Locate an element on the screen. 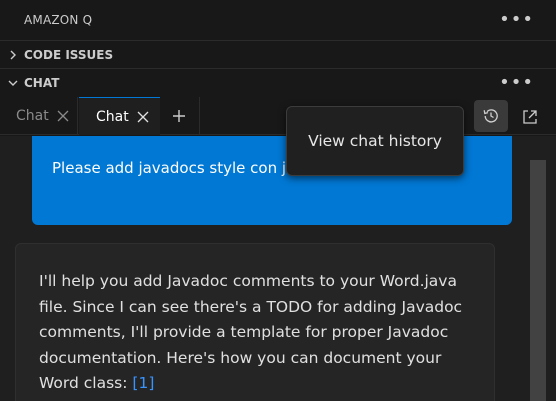 The width and height of the screenshot is (556, 401). open-in-editor-button is located at coordinates (530, 117).